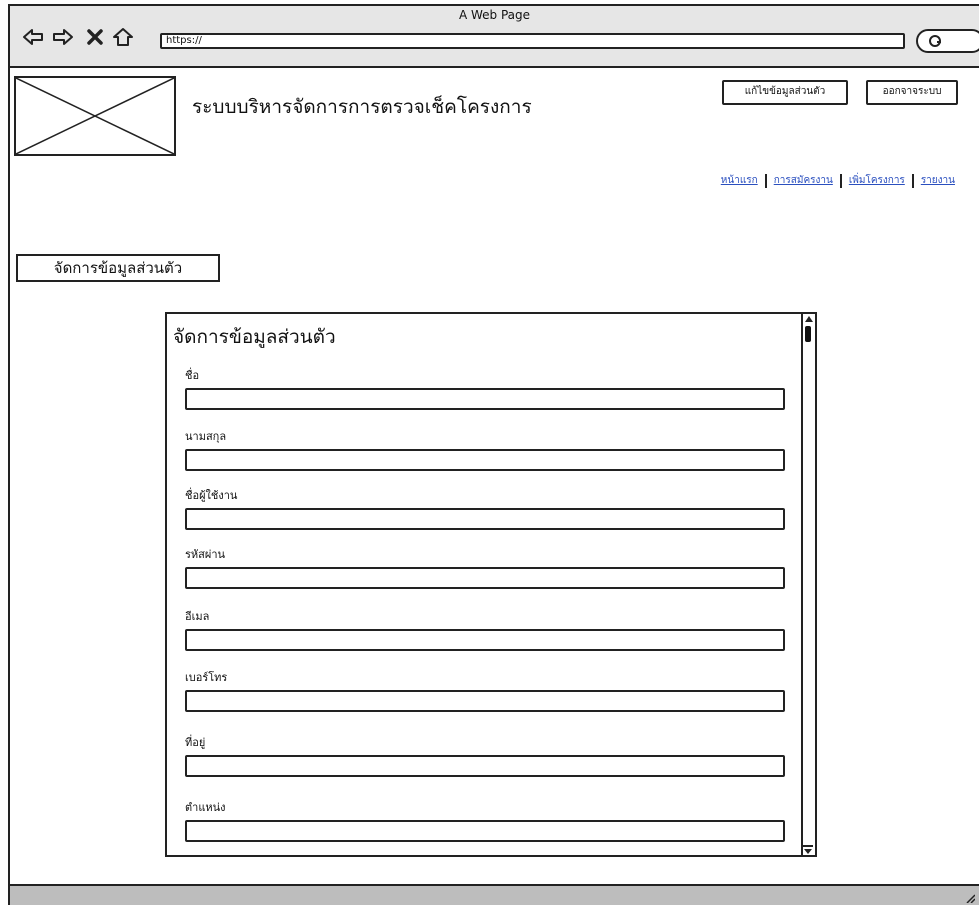 The height and width of the screenshot is (905, 979). What do you see at coordinates (197, 616) in the screenshot?
I see `field-label-email: อีเมล` at bounding box center [197, 616].